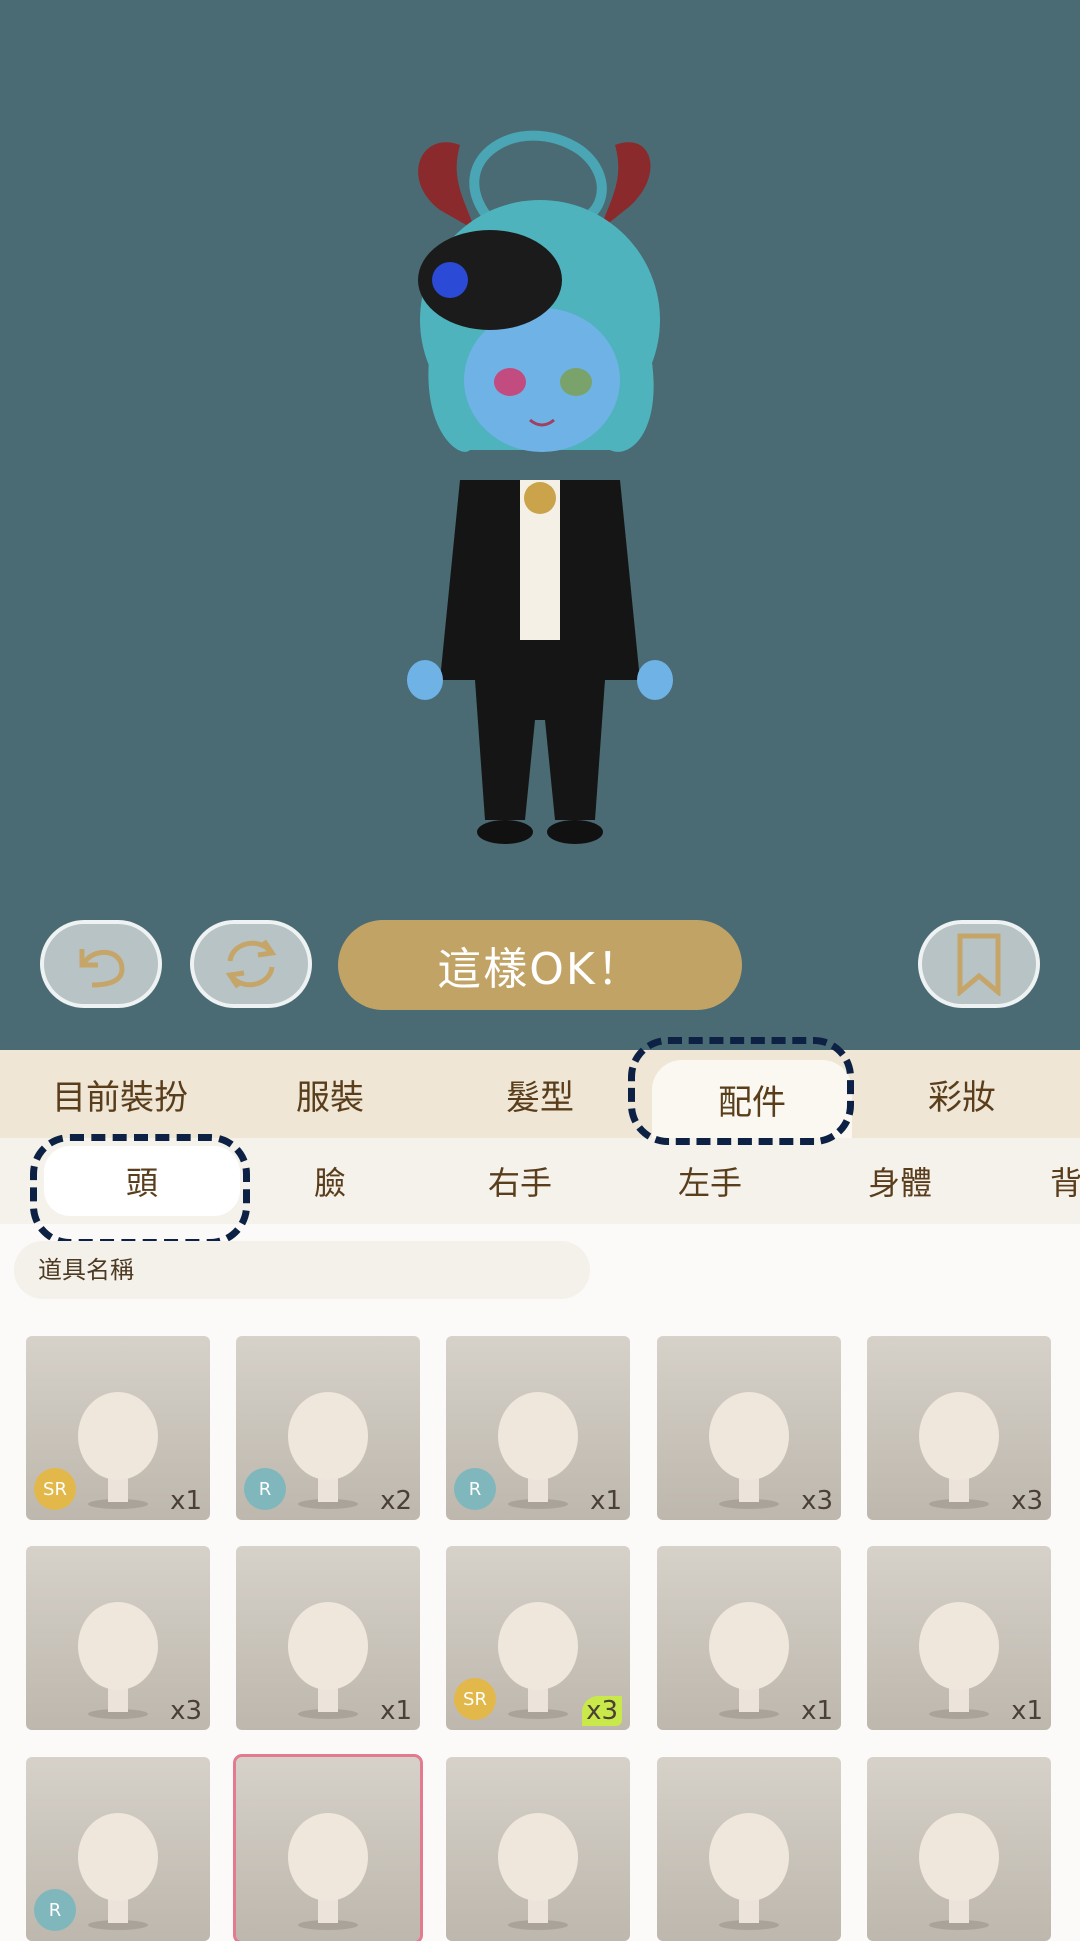  I want to click on bookmark-icon, so click(979, 964).